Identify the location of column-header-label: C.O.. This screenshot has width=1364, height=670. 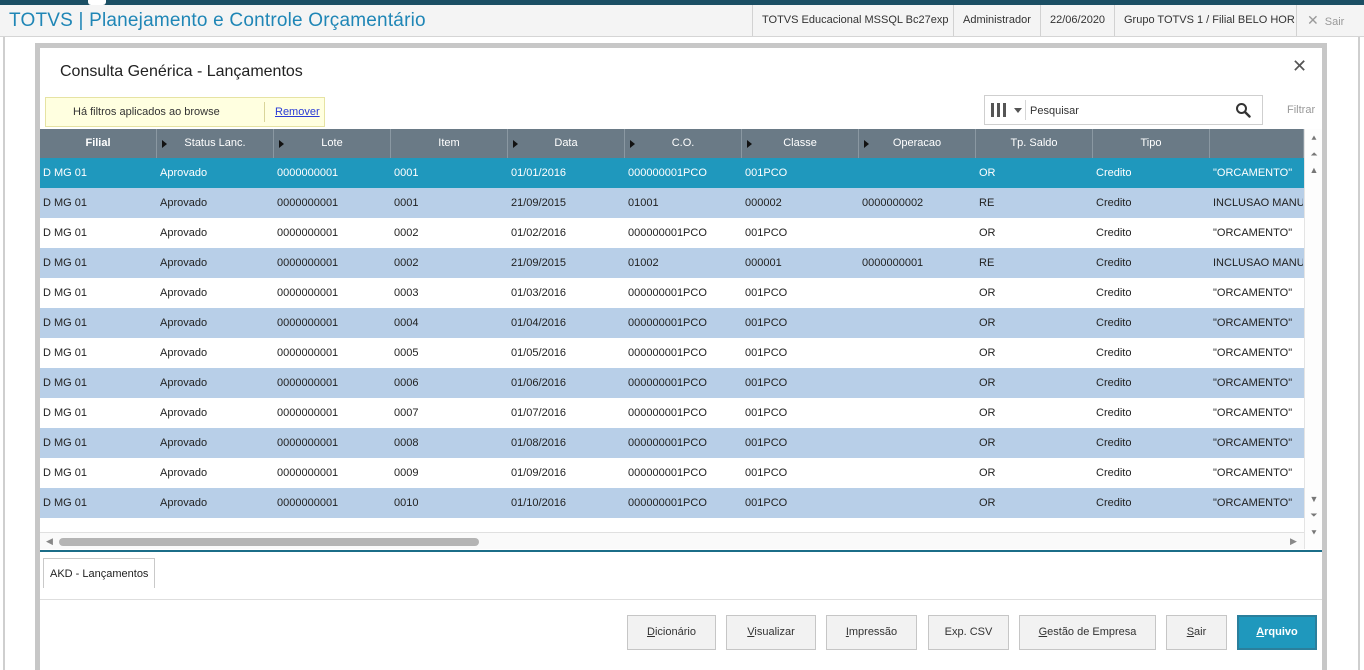
(683, 143).